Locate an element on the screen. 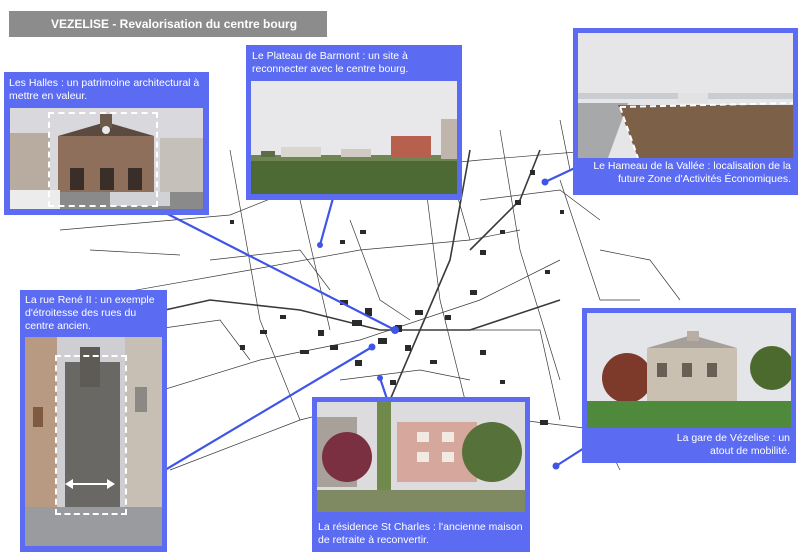 The width and height of the screenshot is (800, 560). photo-les-halles is located at coordinates (106, 158).